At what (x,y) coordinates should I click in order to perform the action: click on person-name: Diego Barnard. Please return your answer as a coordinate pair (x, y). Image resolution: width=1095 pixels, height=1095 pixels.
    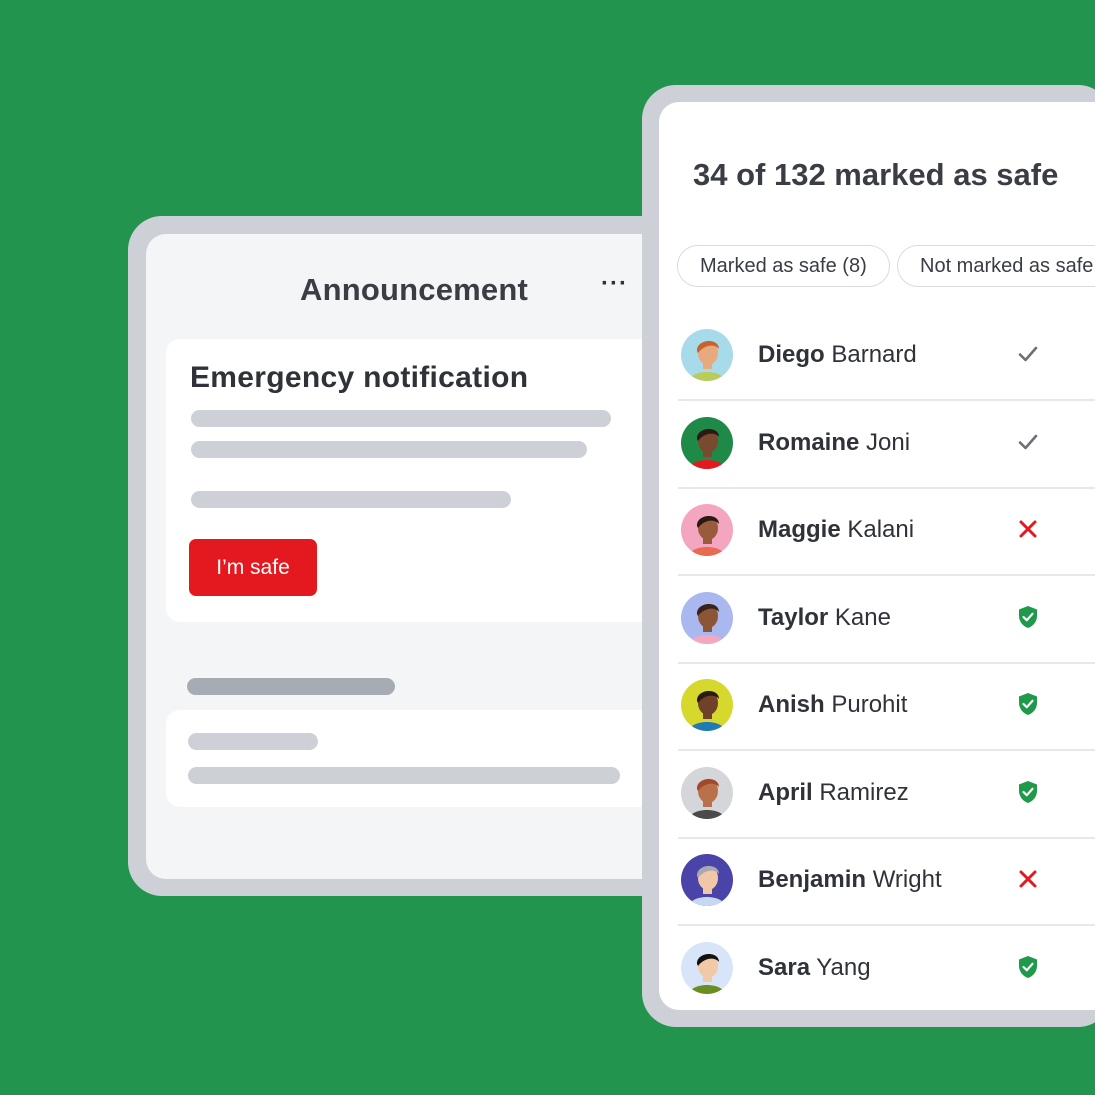
    Looking at the image, I should click on (837, 355).